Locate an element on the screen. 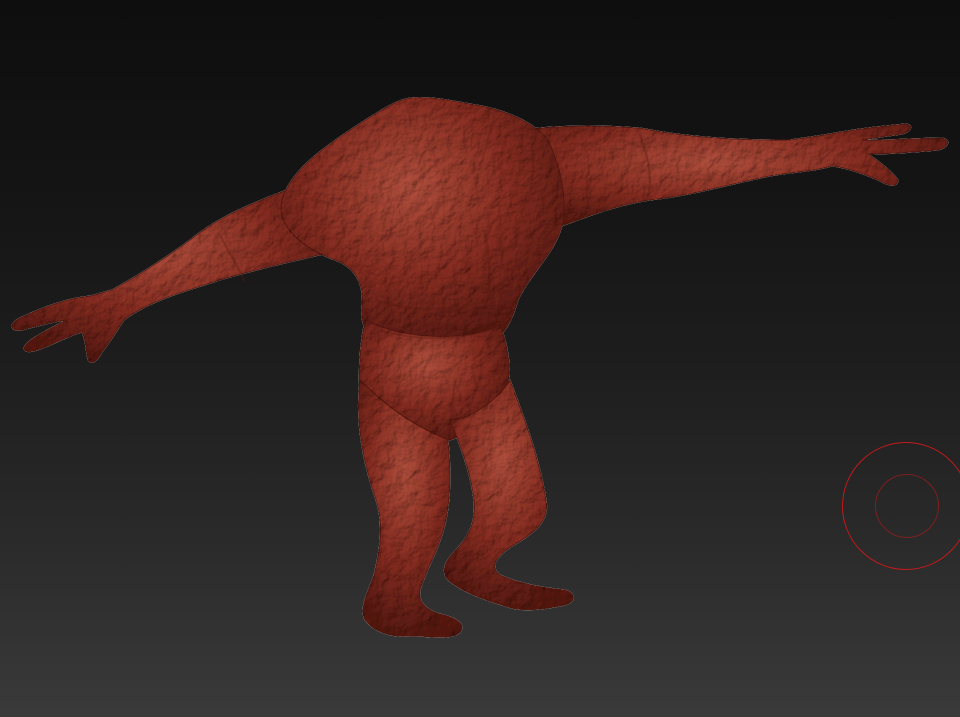 This screenshot has width=960, height=717. brush-inner-circle is located at coordinates (907, 506).